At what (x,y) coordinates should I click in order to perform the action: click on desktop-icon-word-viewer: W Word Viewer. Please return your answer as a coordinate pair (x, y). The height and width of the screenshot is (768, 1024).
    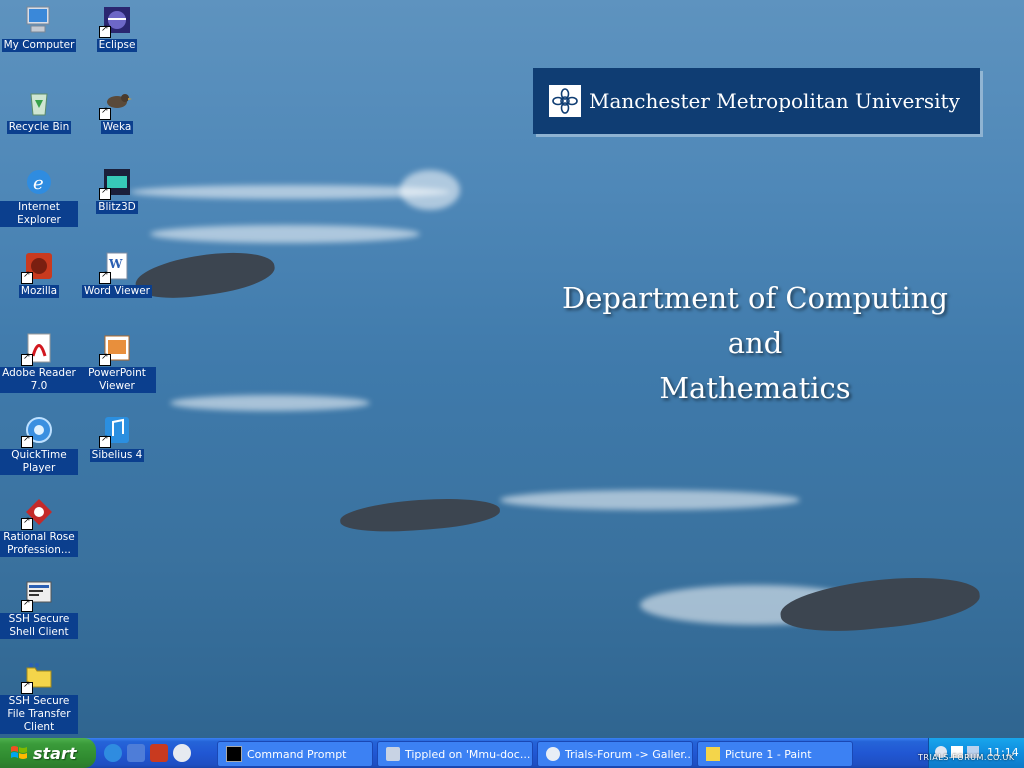
    Looking at the image, I should click on (117, 274).